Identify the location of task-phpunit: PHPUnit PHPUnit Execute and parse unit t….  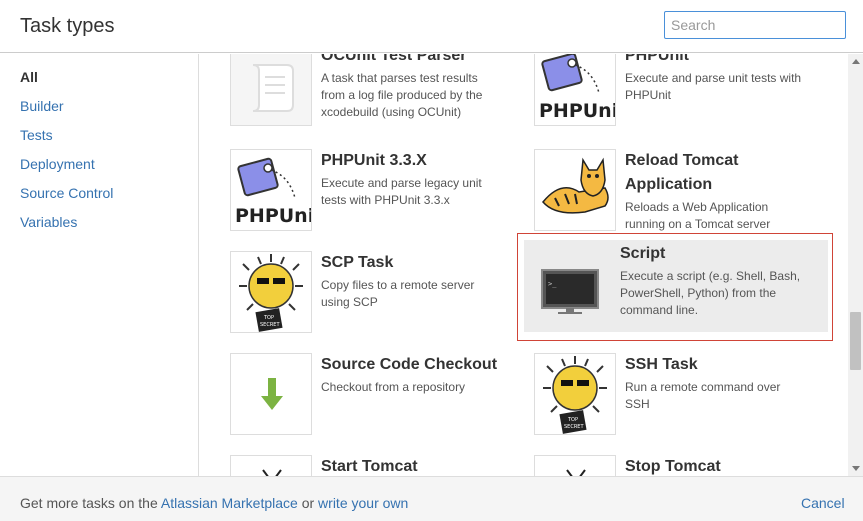
(684, 94).